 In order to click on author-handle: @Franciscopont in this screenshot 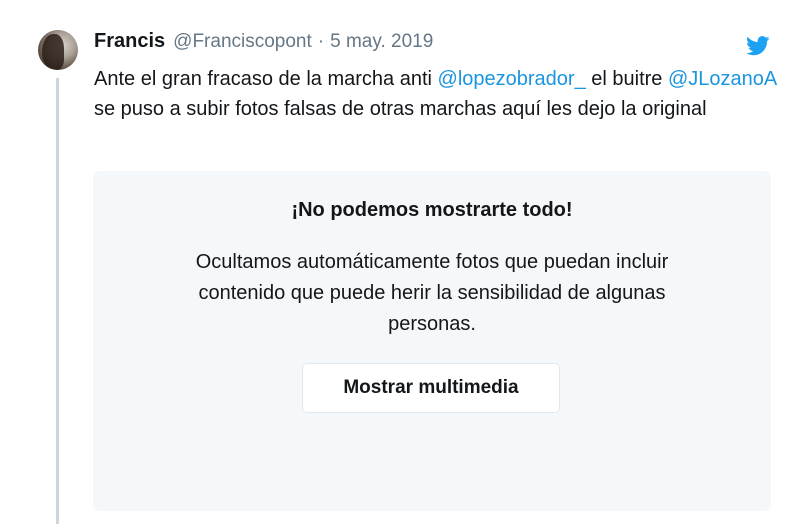, I will do `click(242, 42)`.